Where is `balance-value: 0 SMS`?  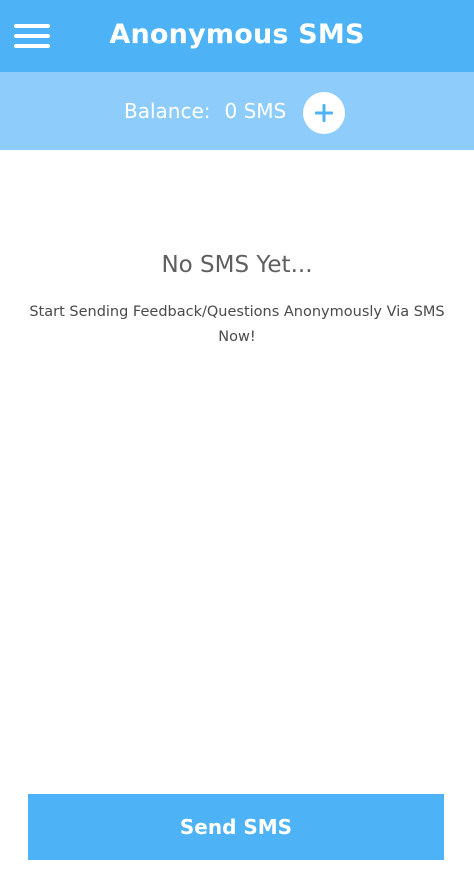
balance-value: 0 SMS is located at coordinates (255, 111).